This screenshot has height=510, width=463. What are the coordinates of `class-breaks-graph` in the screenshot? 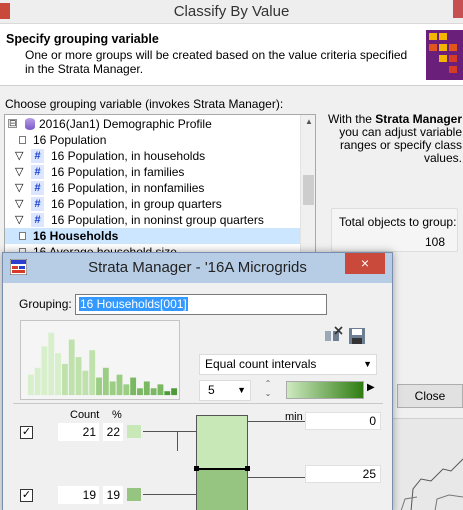 It's located at (222, 462).